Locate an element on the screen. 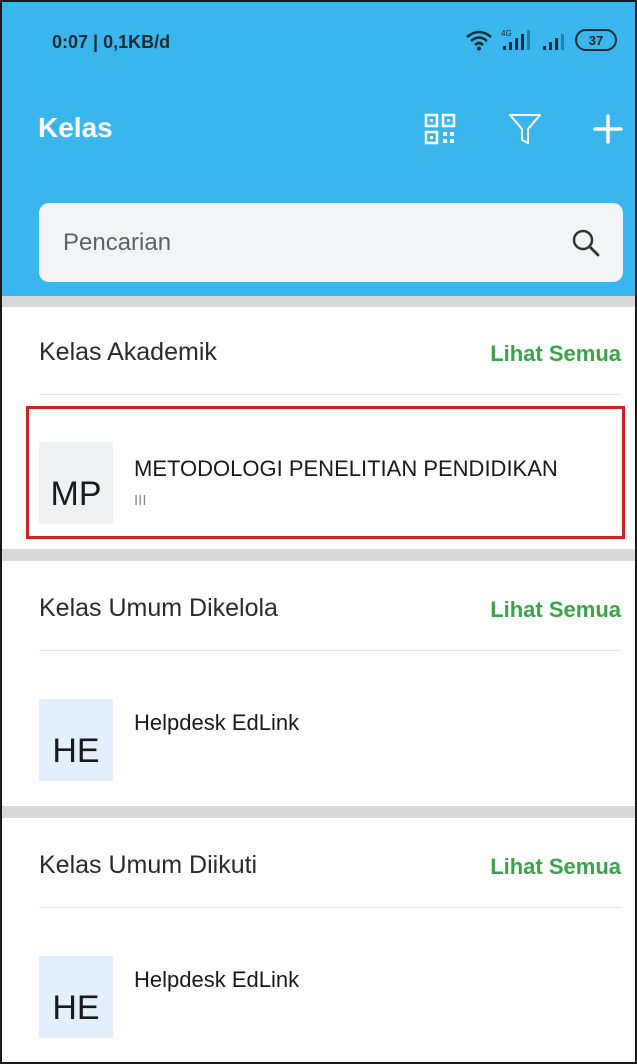 Image resolution: width=637 pixels, height=1064 pixels. search-bar is located at coordinates (331, 242).